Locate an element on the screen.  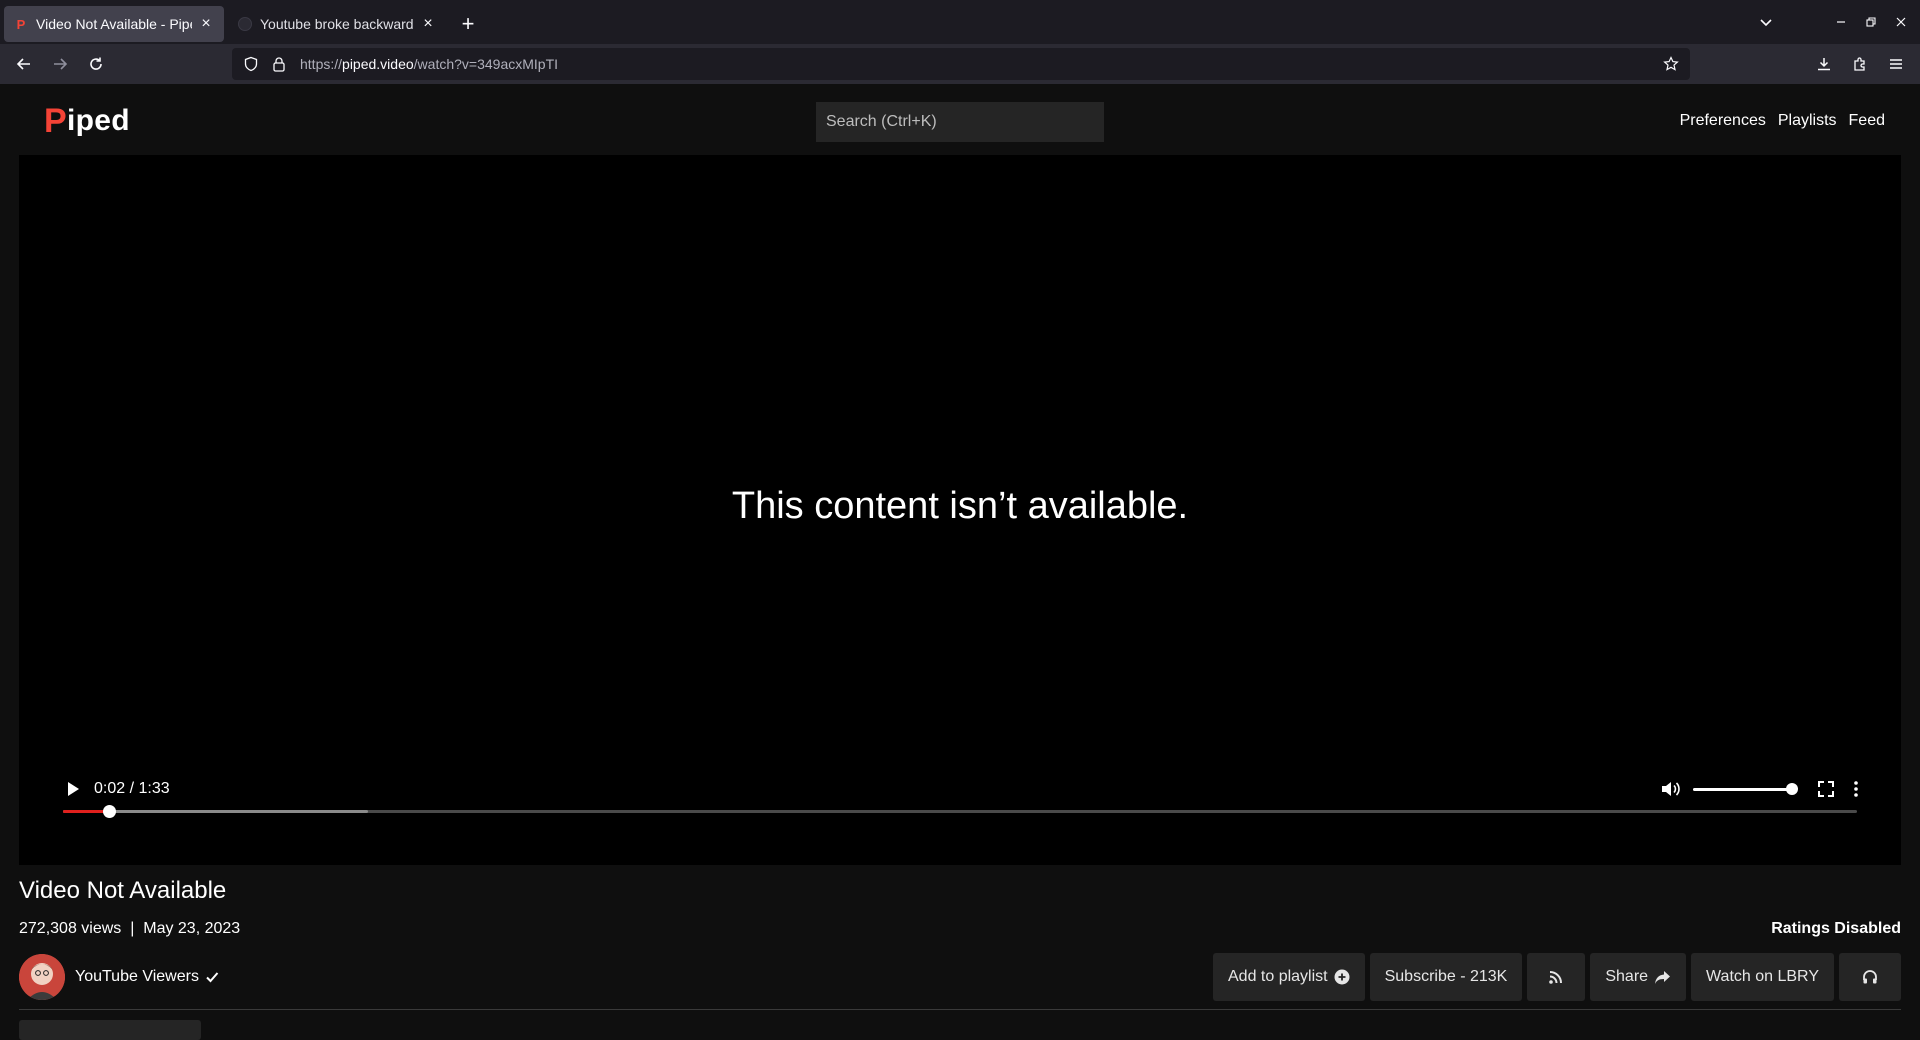
volume-icon is located at coordinates (1671, 789).